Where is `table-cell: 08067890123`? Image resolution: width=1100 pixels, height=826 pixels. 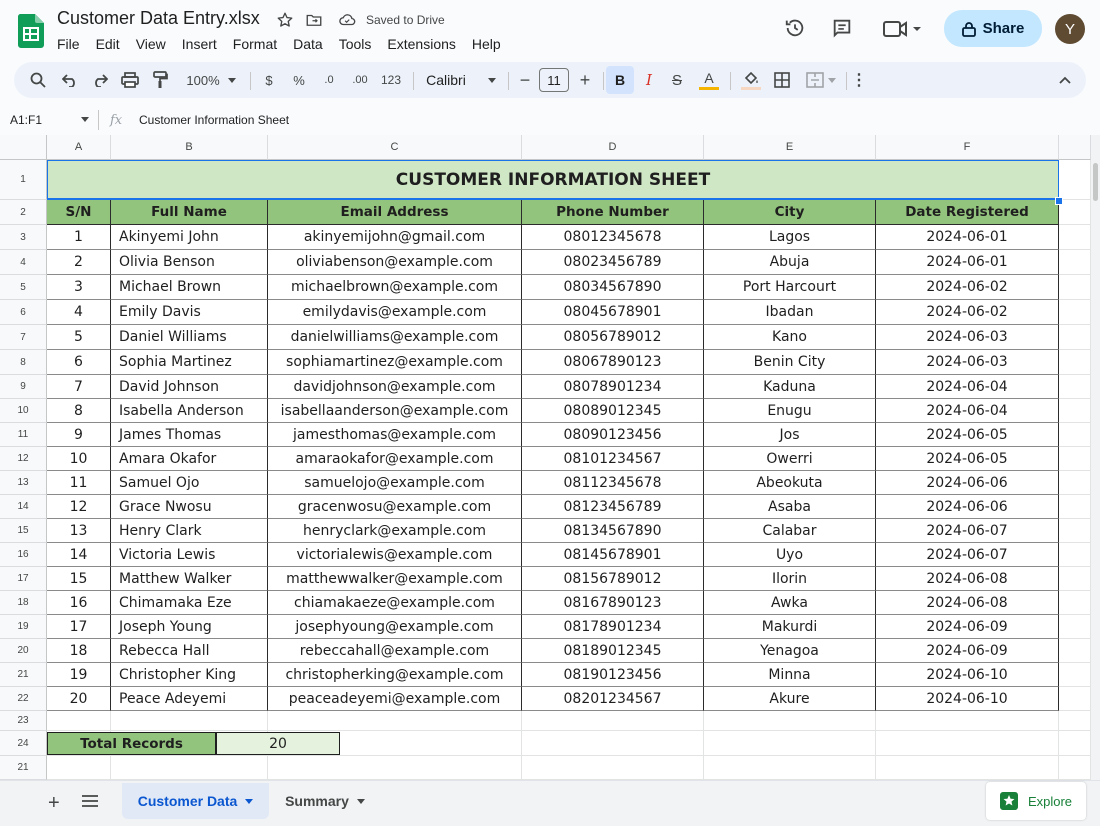 table-cell: 08067890123 is located at coordinates (613, 362).